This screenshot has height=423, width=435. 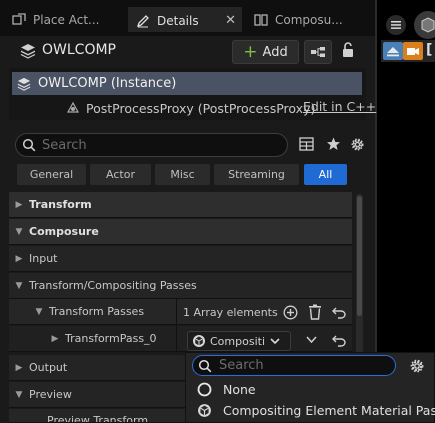 I want to click on property-transform-passes: ▼ Transform Passes, so click(x=180, y=312).